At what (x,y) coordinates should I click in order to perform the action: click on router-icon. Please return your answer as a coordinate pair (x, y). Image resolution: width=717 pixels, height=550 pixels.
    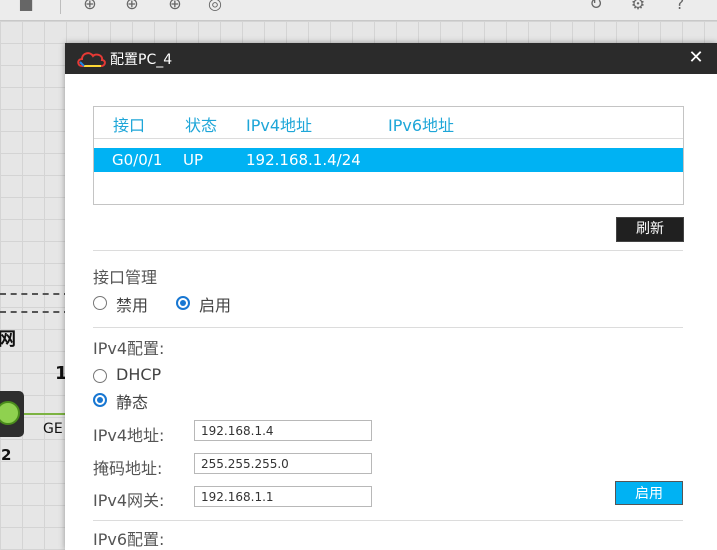
    Looking at the image, I should click on (12, 414).